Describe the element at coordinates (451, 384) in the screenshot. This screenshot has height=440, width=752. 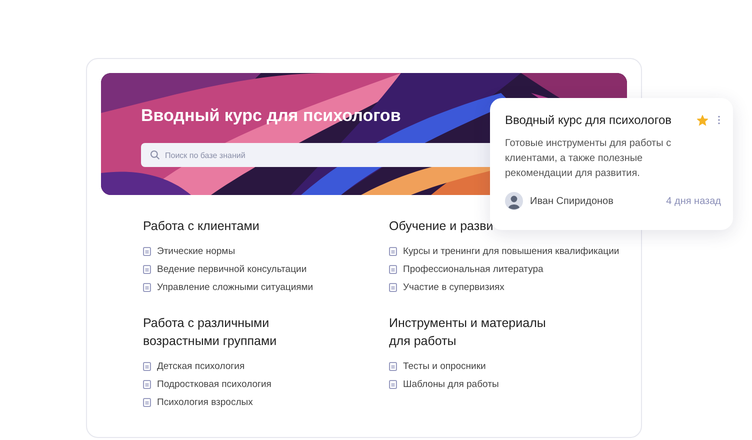
I see `article-link: Шаблоны для работы` at that location.